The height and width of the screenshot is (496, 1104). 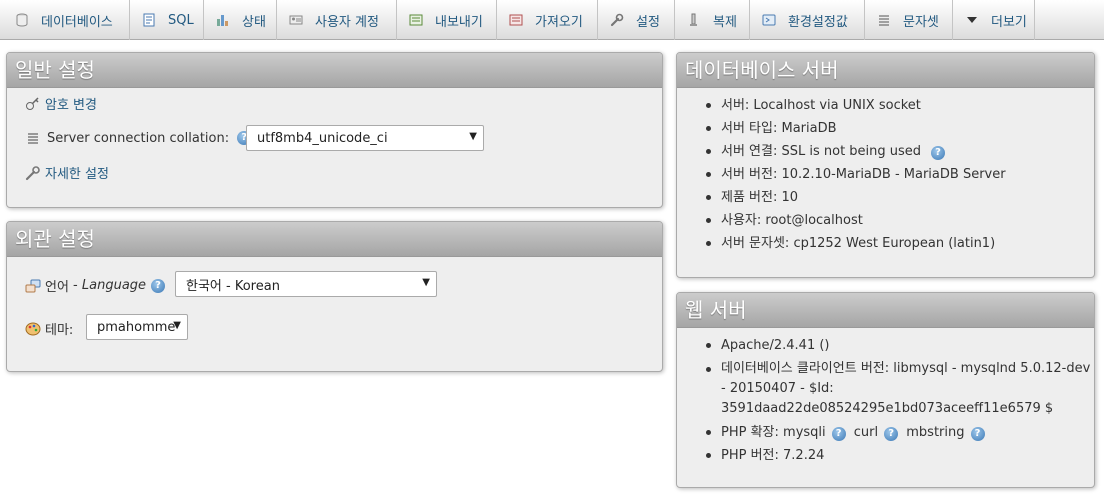 I want to click on theme-label: 테마:, so click(x=59, y=330).